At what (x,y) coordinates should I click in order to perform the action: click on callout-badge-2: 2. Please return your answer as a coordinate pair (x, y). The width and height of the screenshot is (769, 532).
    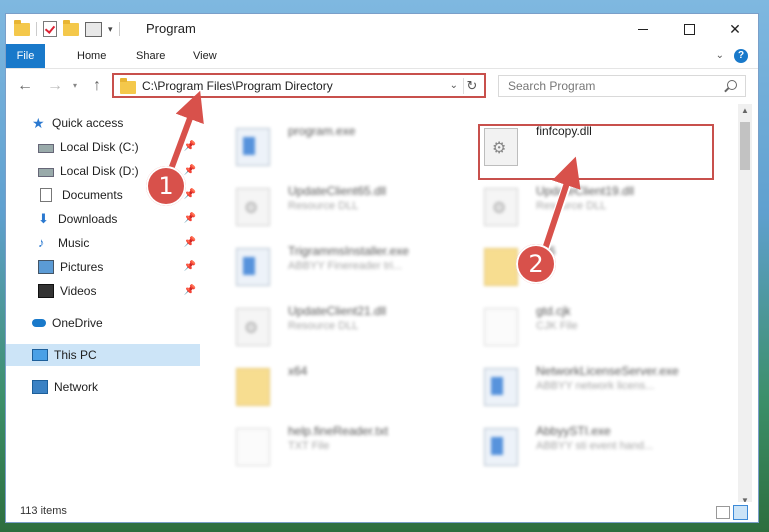
    Looking at the image, I should click on (536, 264).